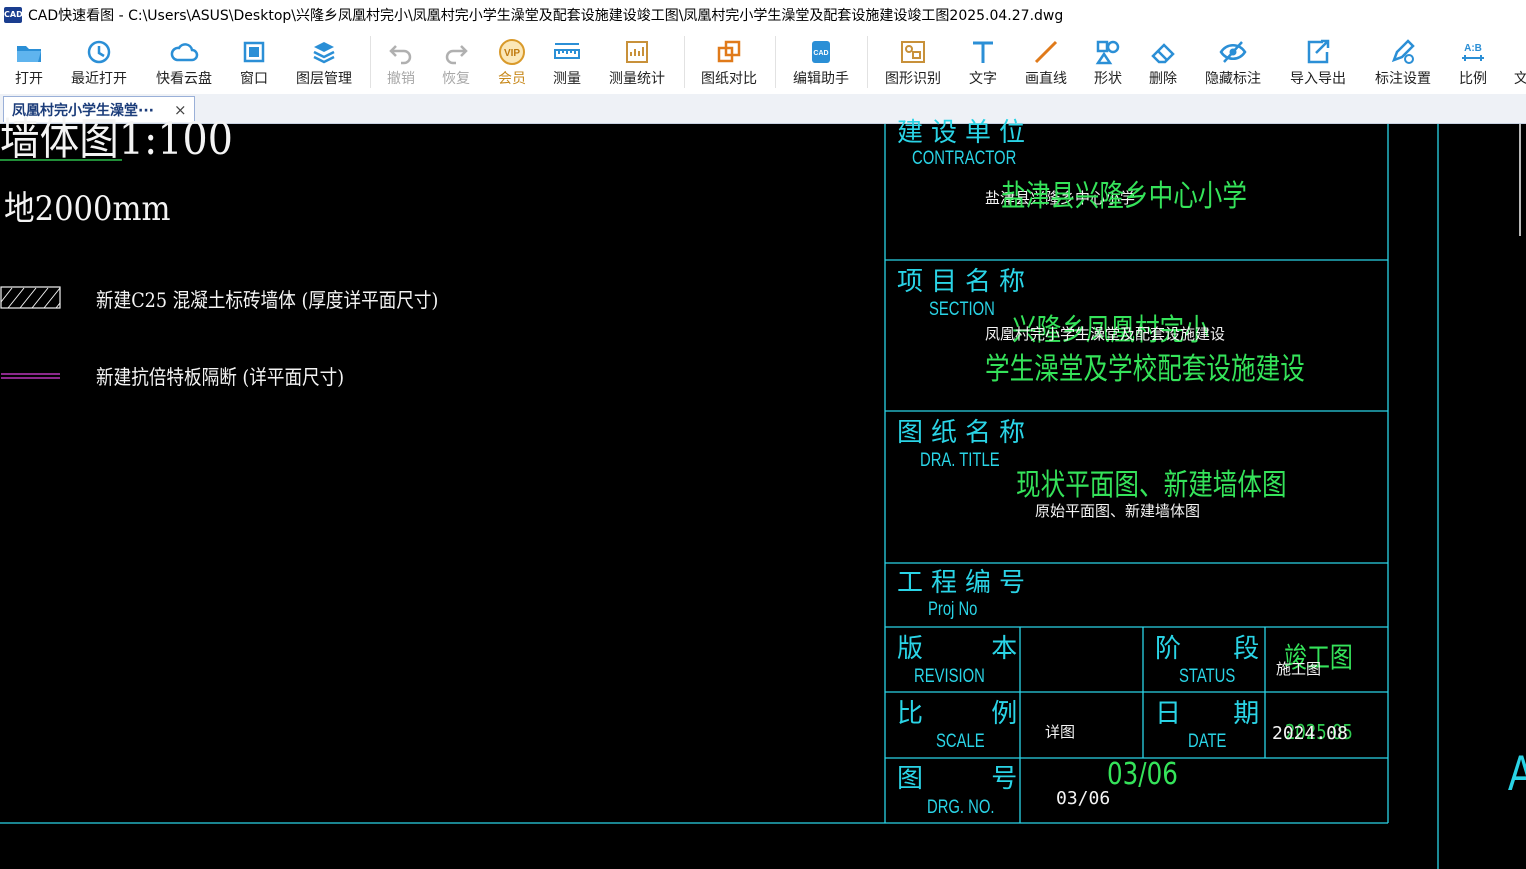 The image size is (1526, 869). What do you see at coordinates (116, 139) in the screenshot?
I see `cut-drawing-title: 墙体图1:100` at bounding box center [116, 139].